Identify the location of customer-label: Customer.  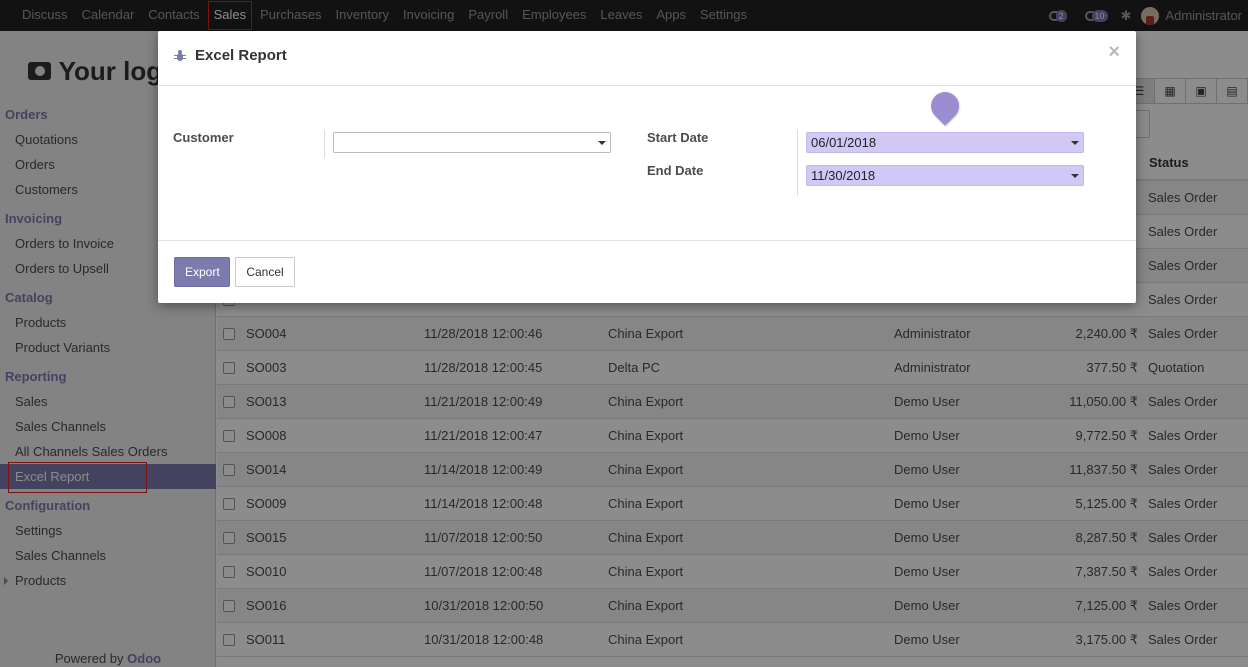
(203, 137).